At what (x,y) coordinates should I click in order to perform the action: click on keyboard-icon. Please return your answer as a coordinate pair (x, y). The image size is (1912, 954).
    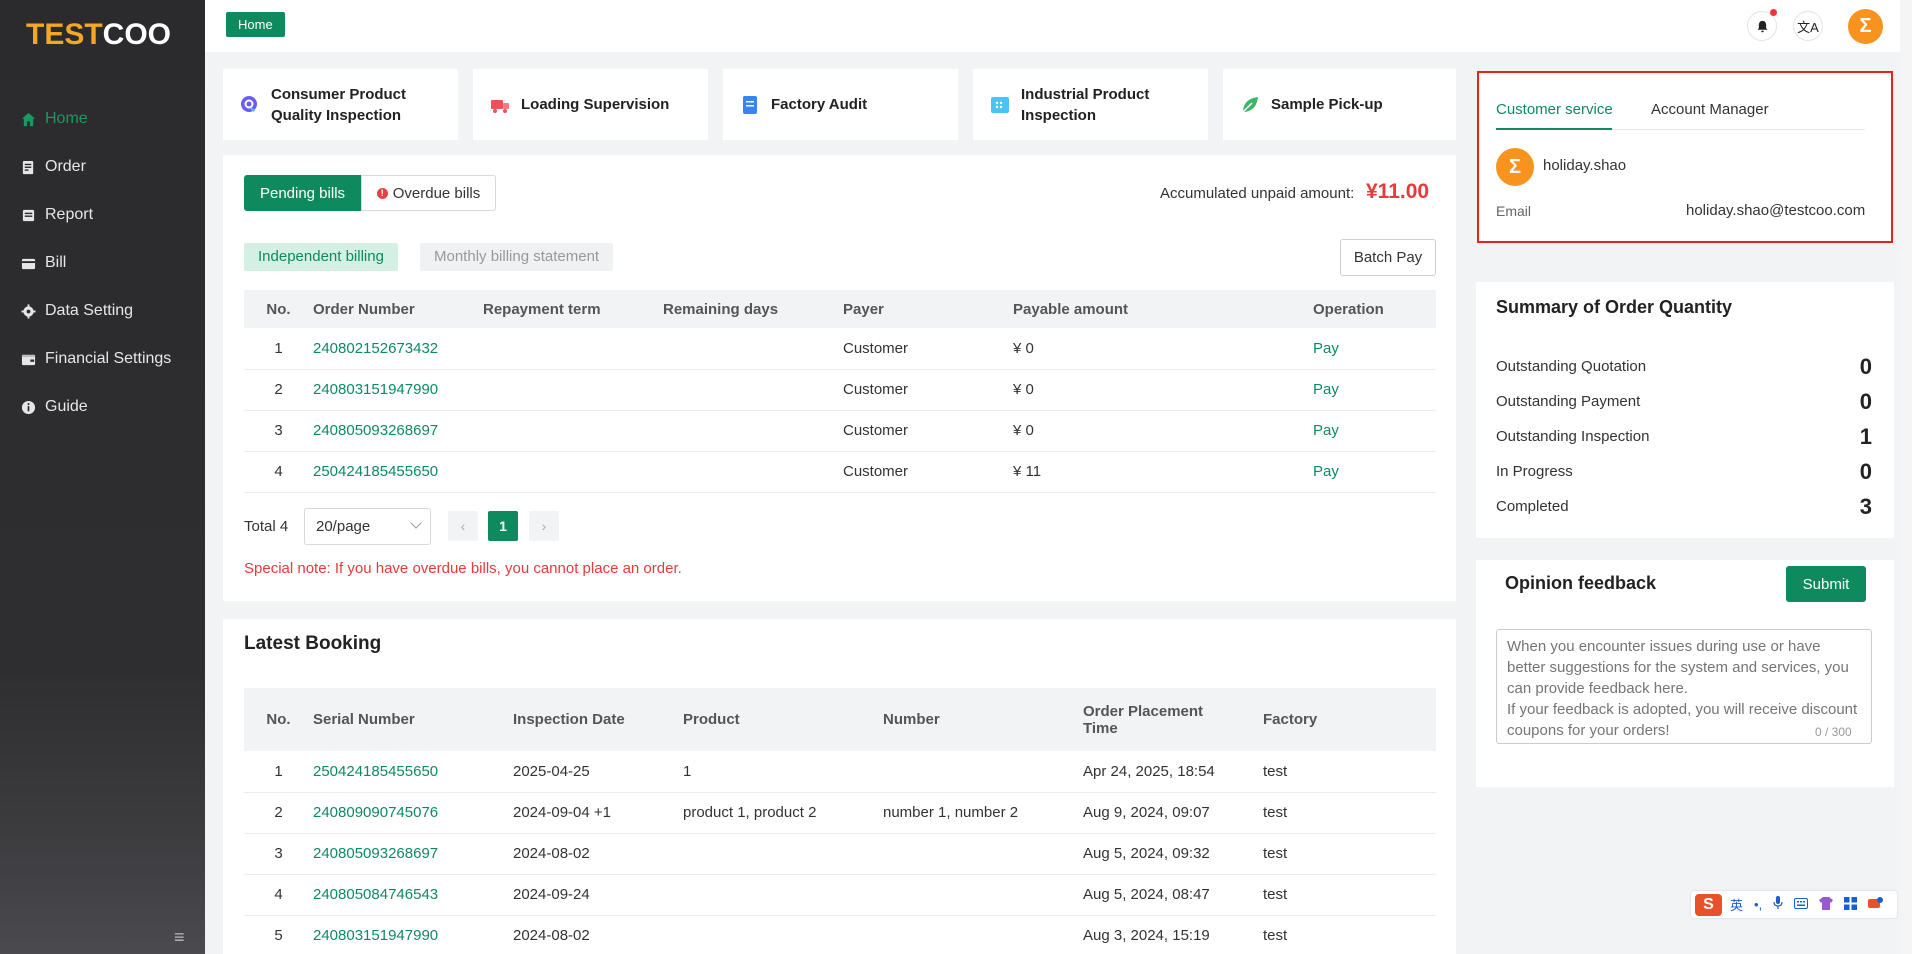
    Looking at the image, I should click on (1801, 904).